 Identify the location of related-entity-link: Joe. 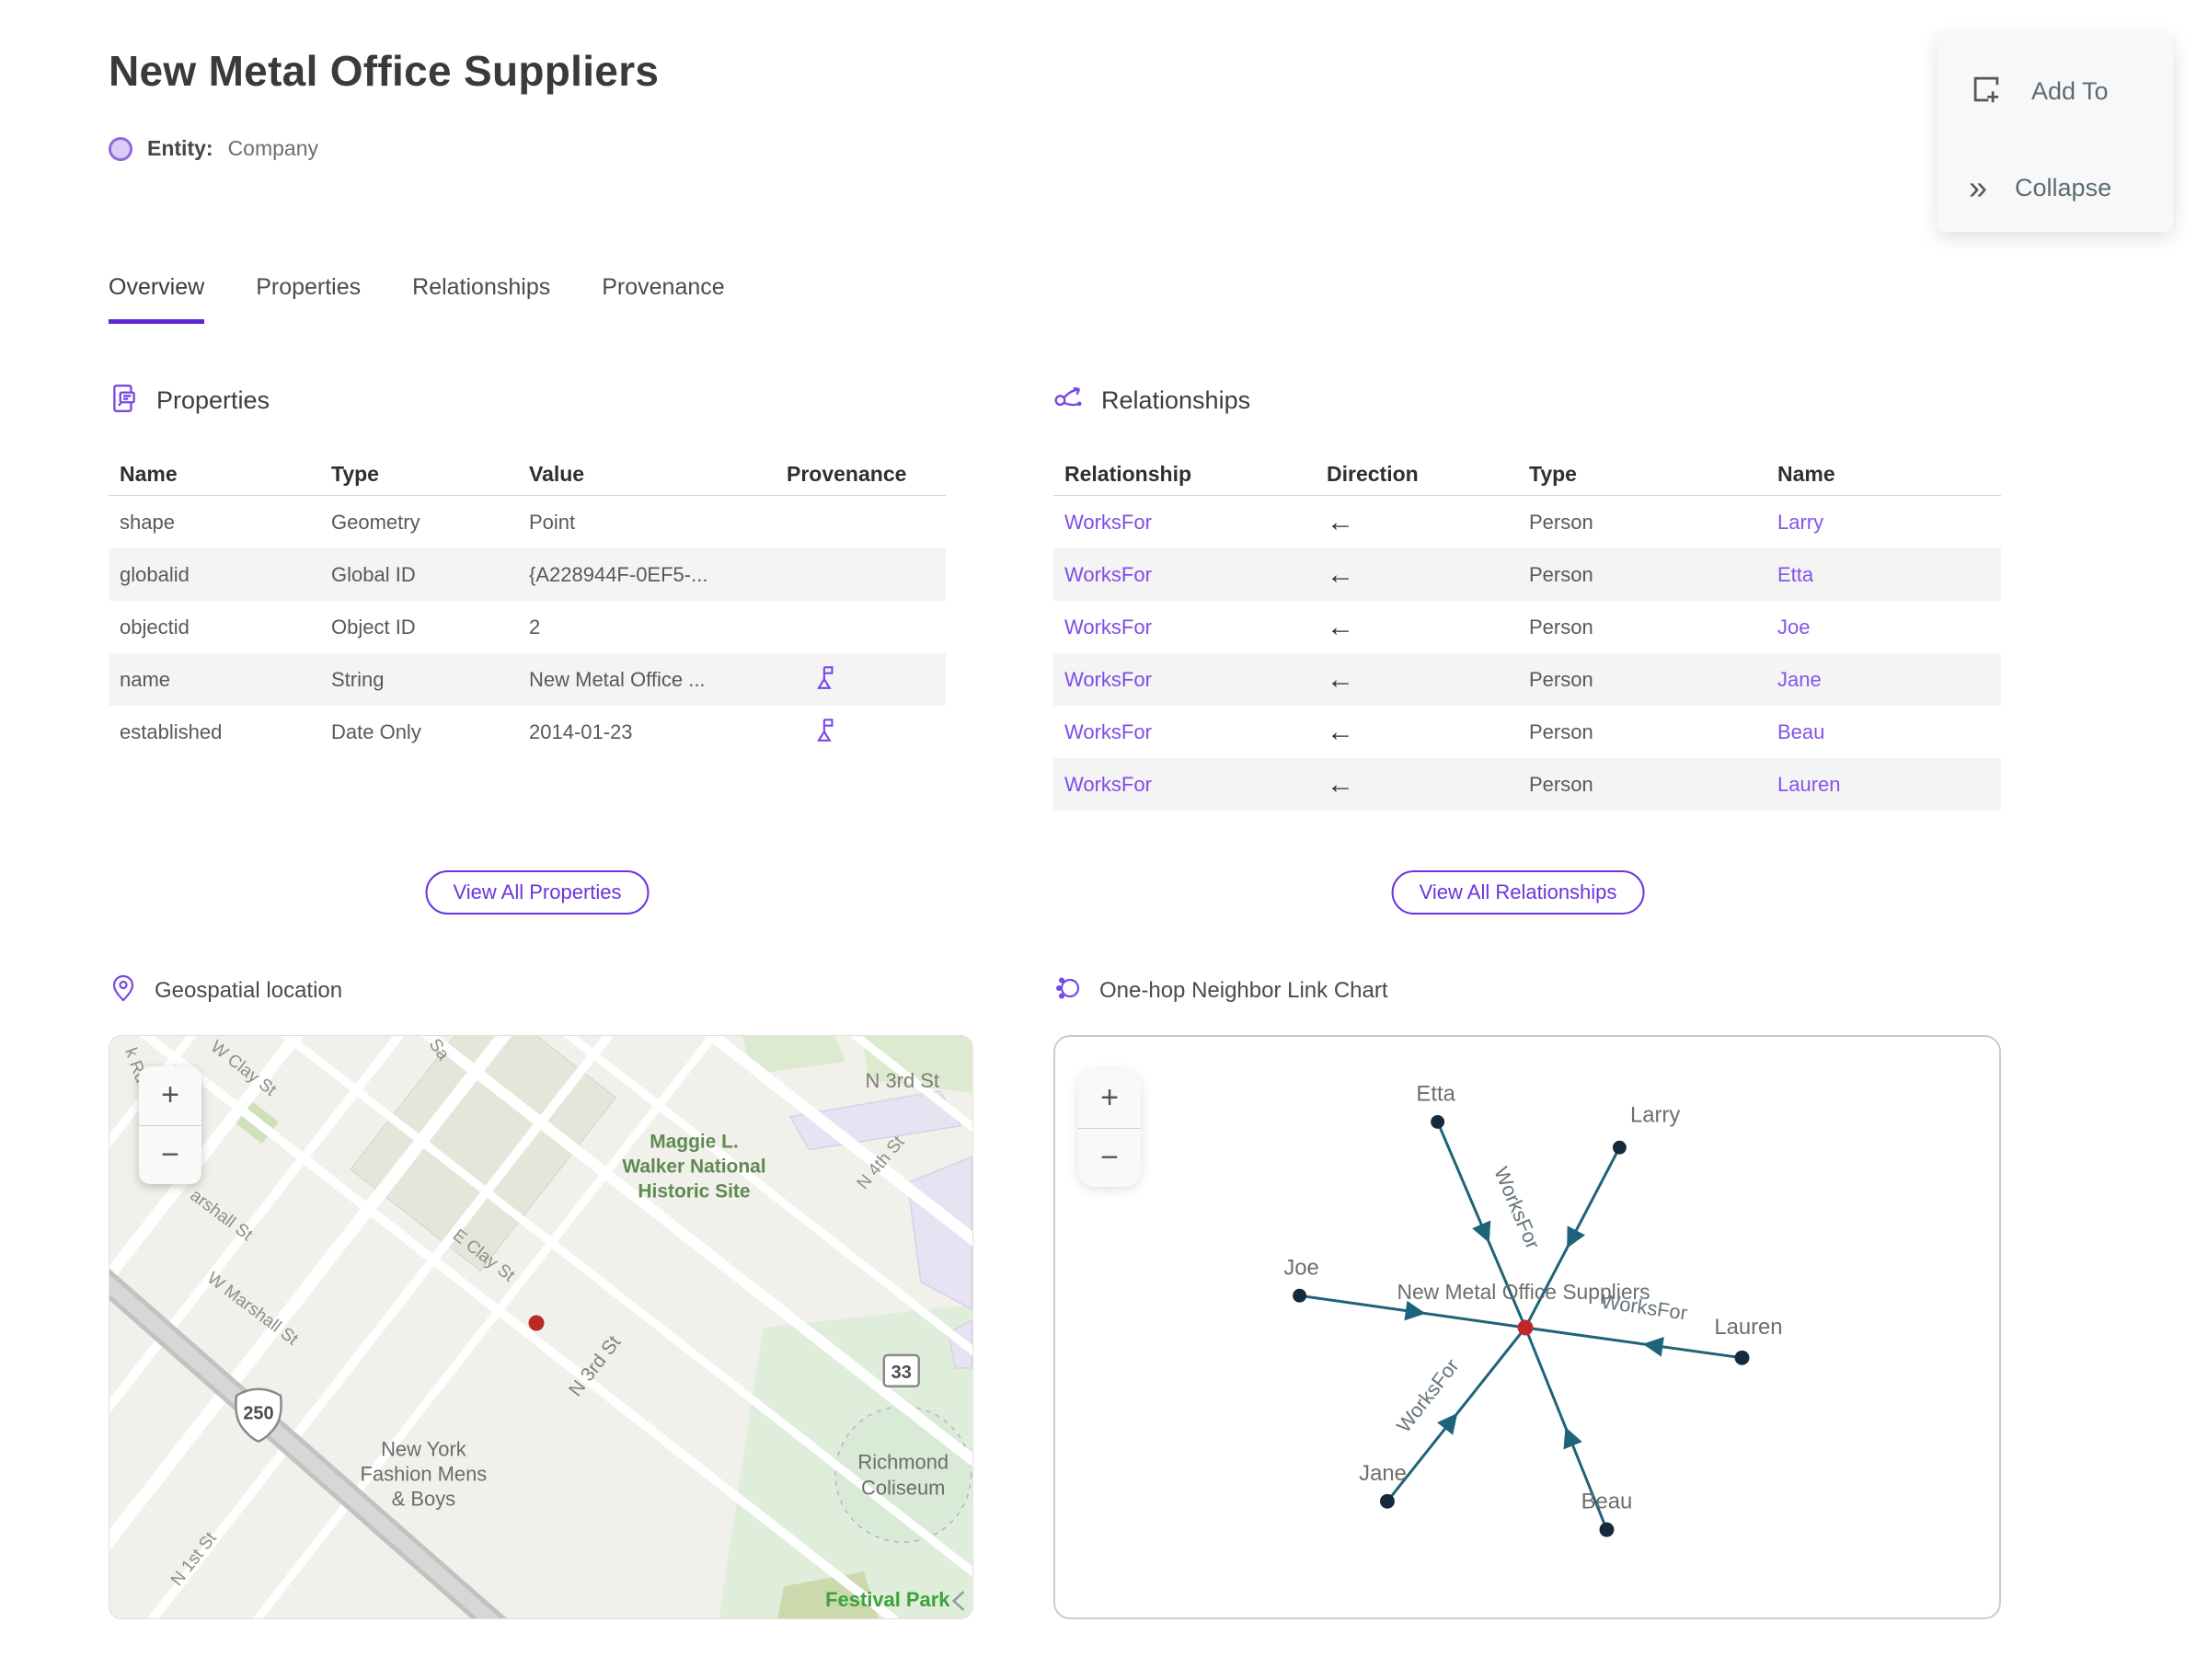
(1883, 627).